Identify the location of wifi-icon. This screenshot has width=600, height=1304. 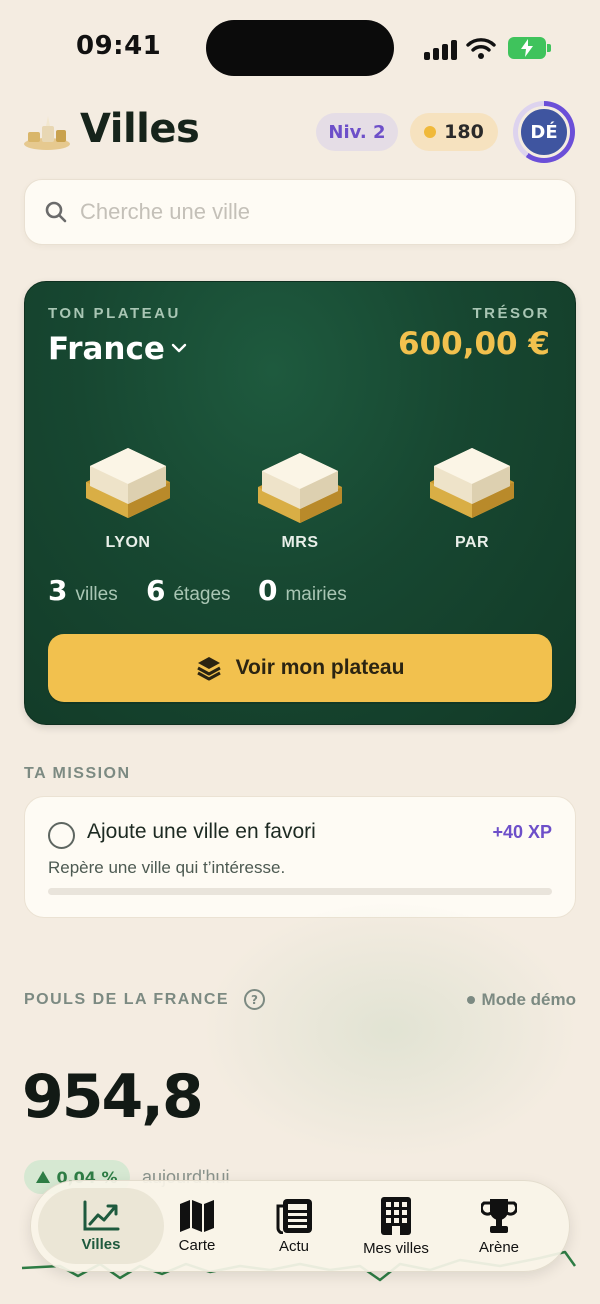
(481, 48).